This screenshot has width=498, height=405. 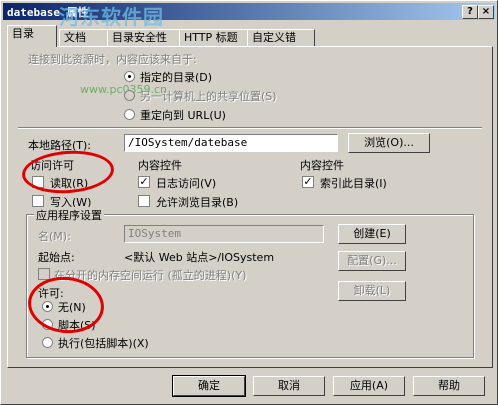 What do you see at coordinates (372, 234) in the screenshot?
I see `create-button: 创建(E)` at bounding box center [372, 234].